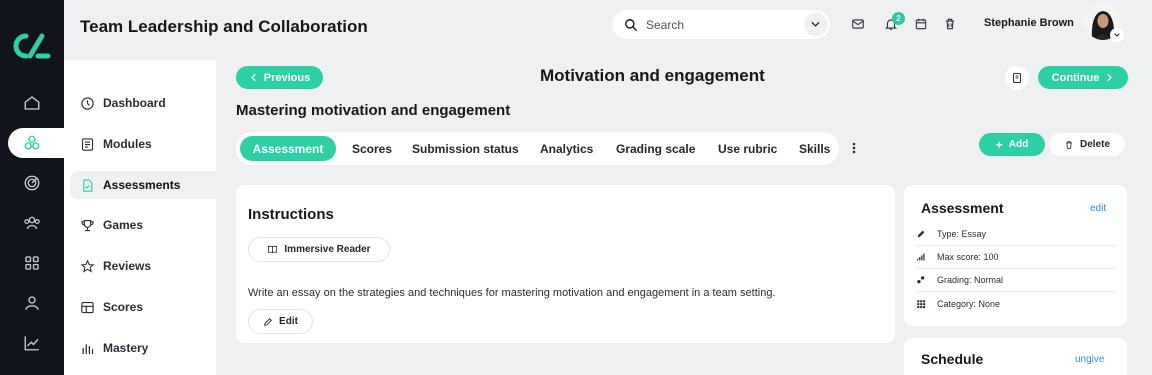  I want to click on delete-button: Delete, so click(1087, 144).